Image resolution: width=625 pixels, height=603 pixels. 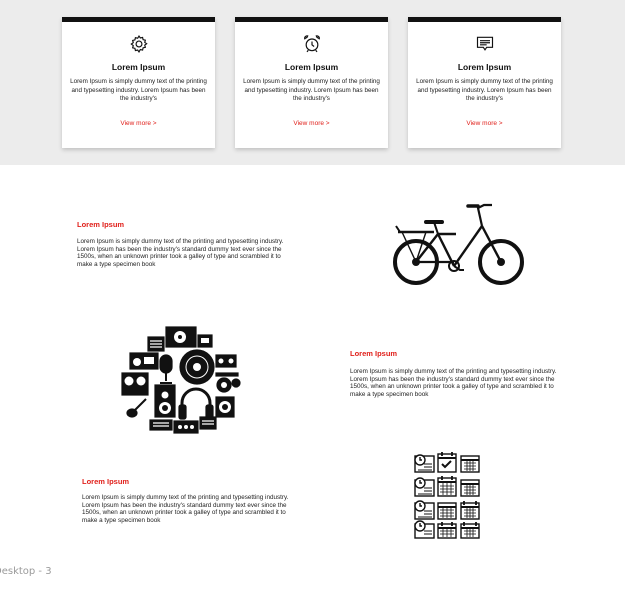 I want to click on bicycle-illustration, so click(x=460, y=247).